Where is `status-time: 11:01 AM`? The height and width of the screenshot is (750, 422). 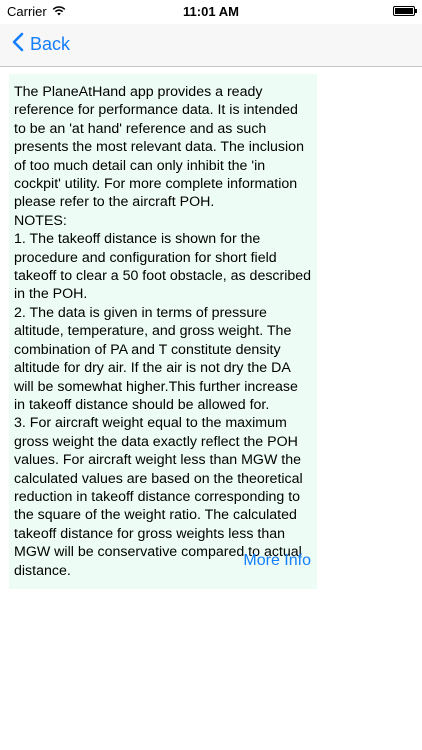 status-time: 11:01 AM is located at coordinates (211, 11).